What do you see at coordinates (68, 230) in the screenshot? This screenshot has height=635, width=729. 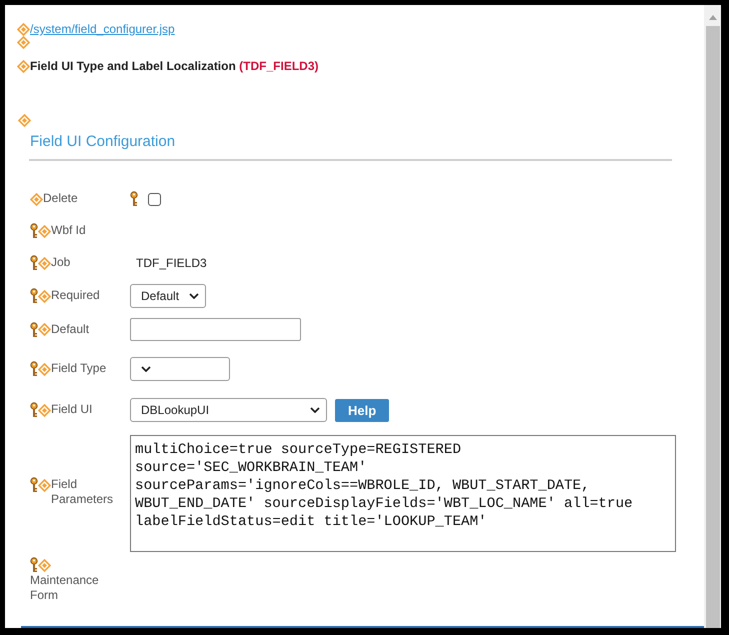 I see `field-label: Wbf Id` at bounding box center [68, 230].